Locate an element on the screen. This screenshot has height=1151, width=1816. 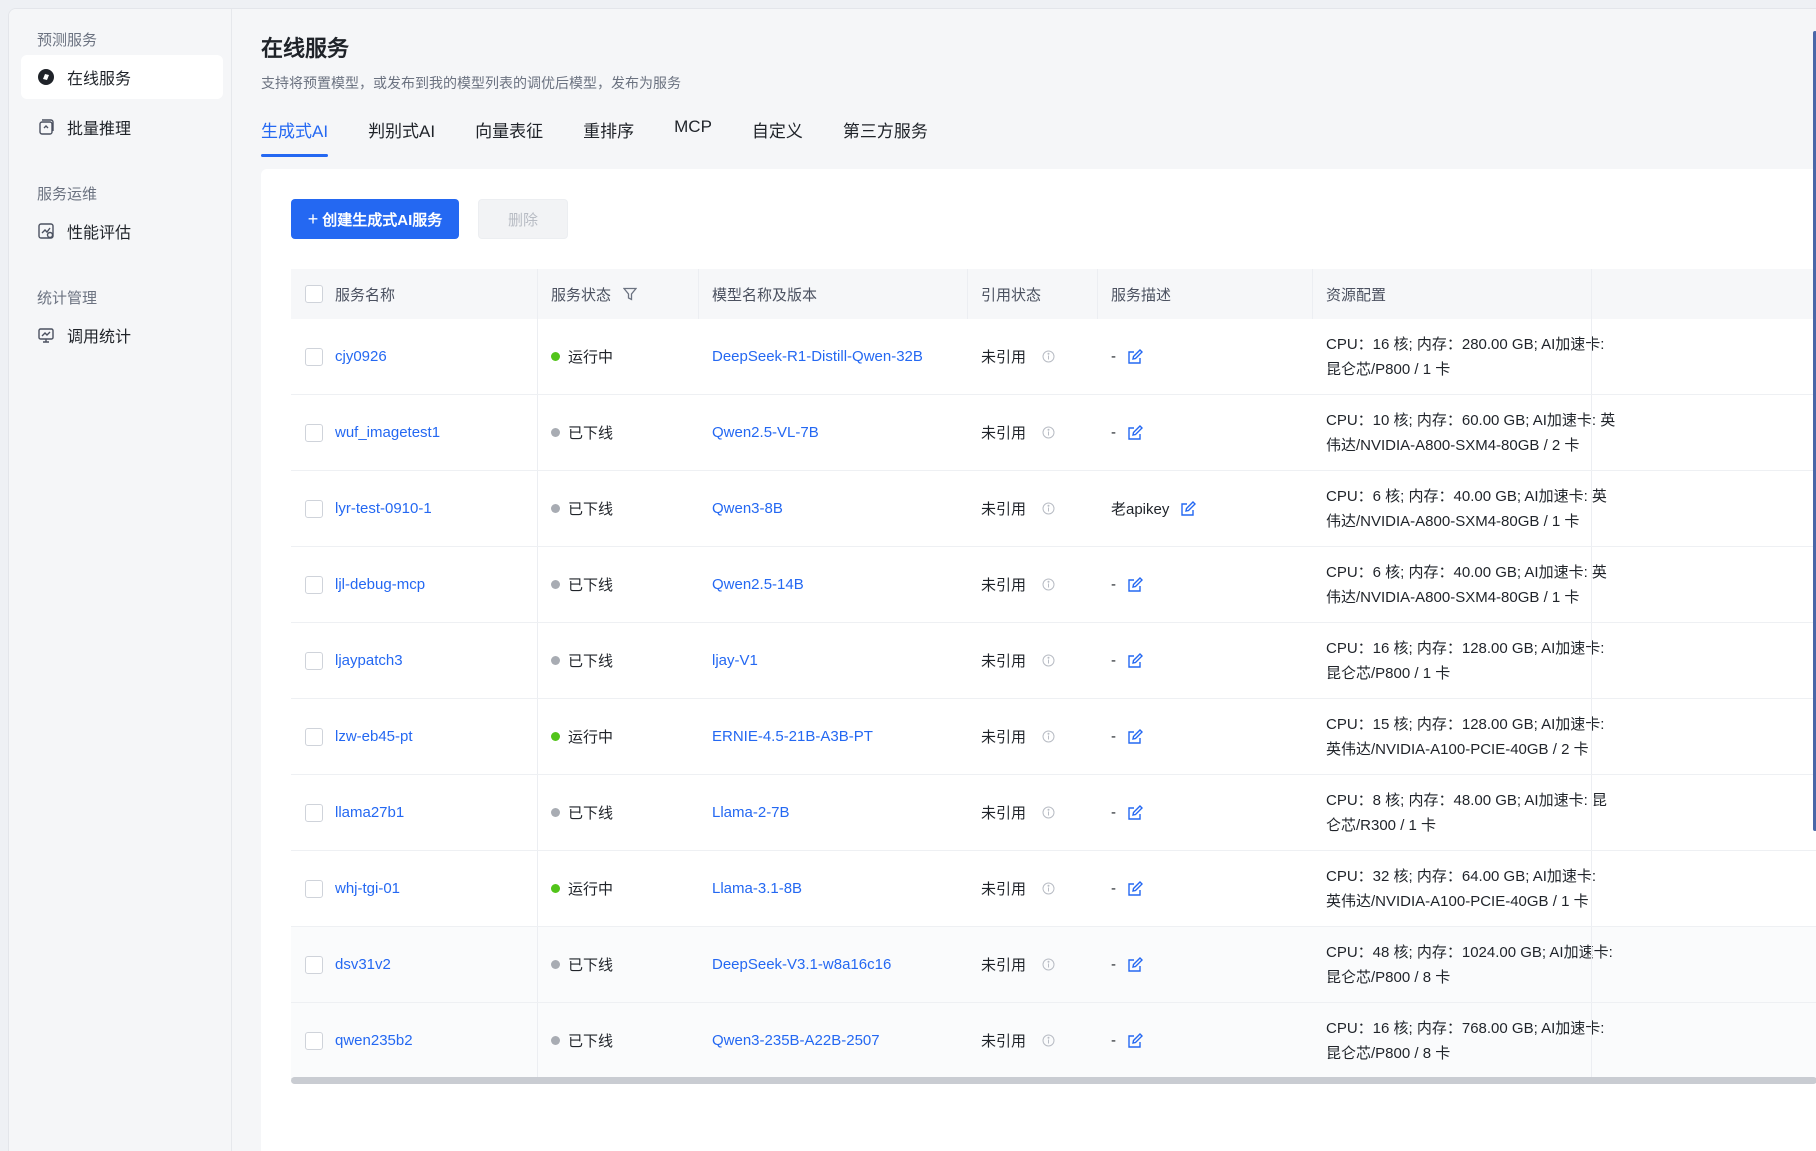
service-name-link: ljaypatch3 is located at coordinates (369, 660).